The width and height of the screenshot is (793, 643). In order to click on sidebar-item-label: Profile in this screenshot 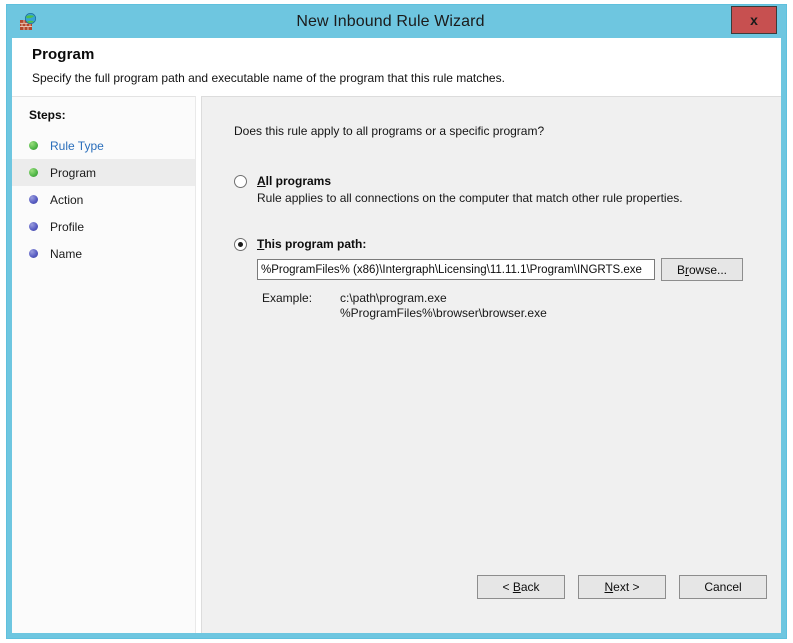, I will do `click(67, 226)`.